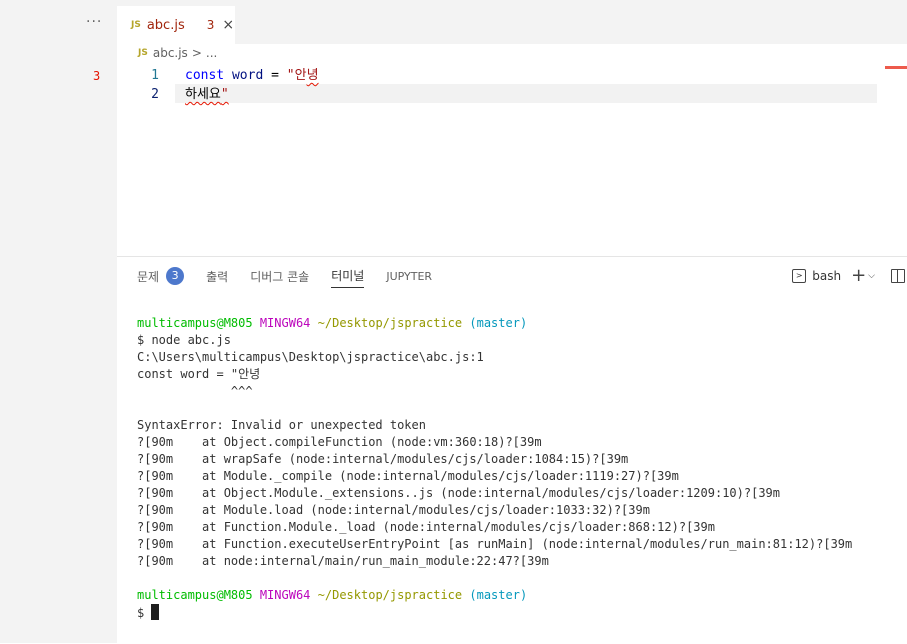 The width and height of the screenshot is (907, 644). Describe the element at coordinates (210, 25) in the screenshot. I see `tab-problem-count: 3` at that location.